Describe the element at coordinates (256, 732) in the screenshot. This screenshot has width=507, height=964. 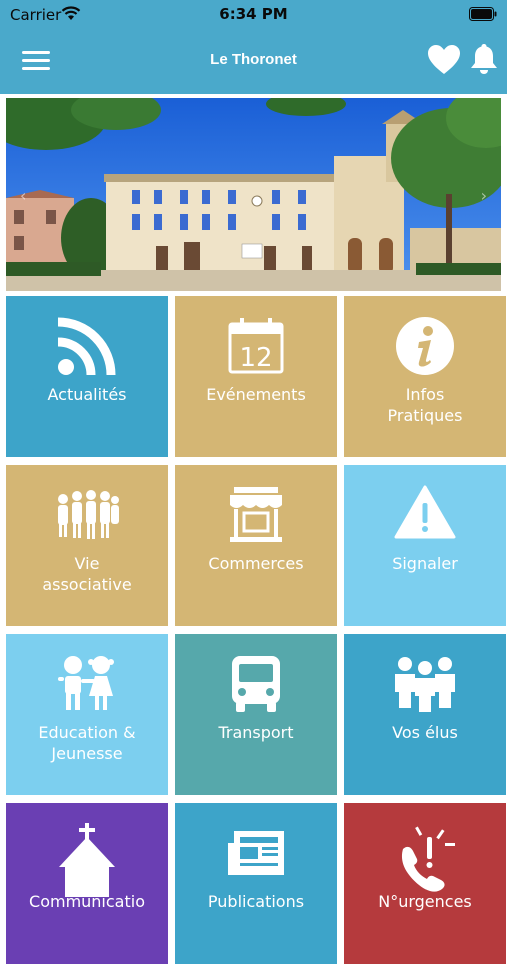
I see `tile-label: Transport` at that location.